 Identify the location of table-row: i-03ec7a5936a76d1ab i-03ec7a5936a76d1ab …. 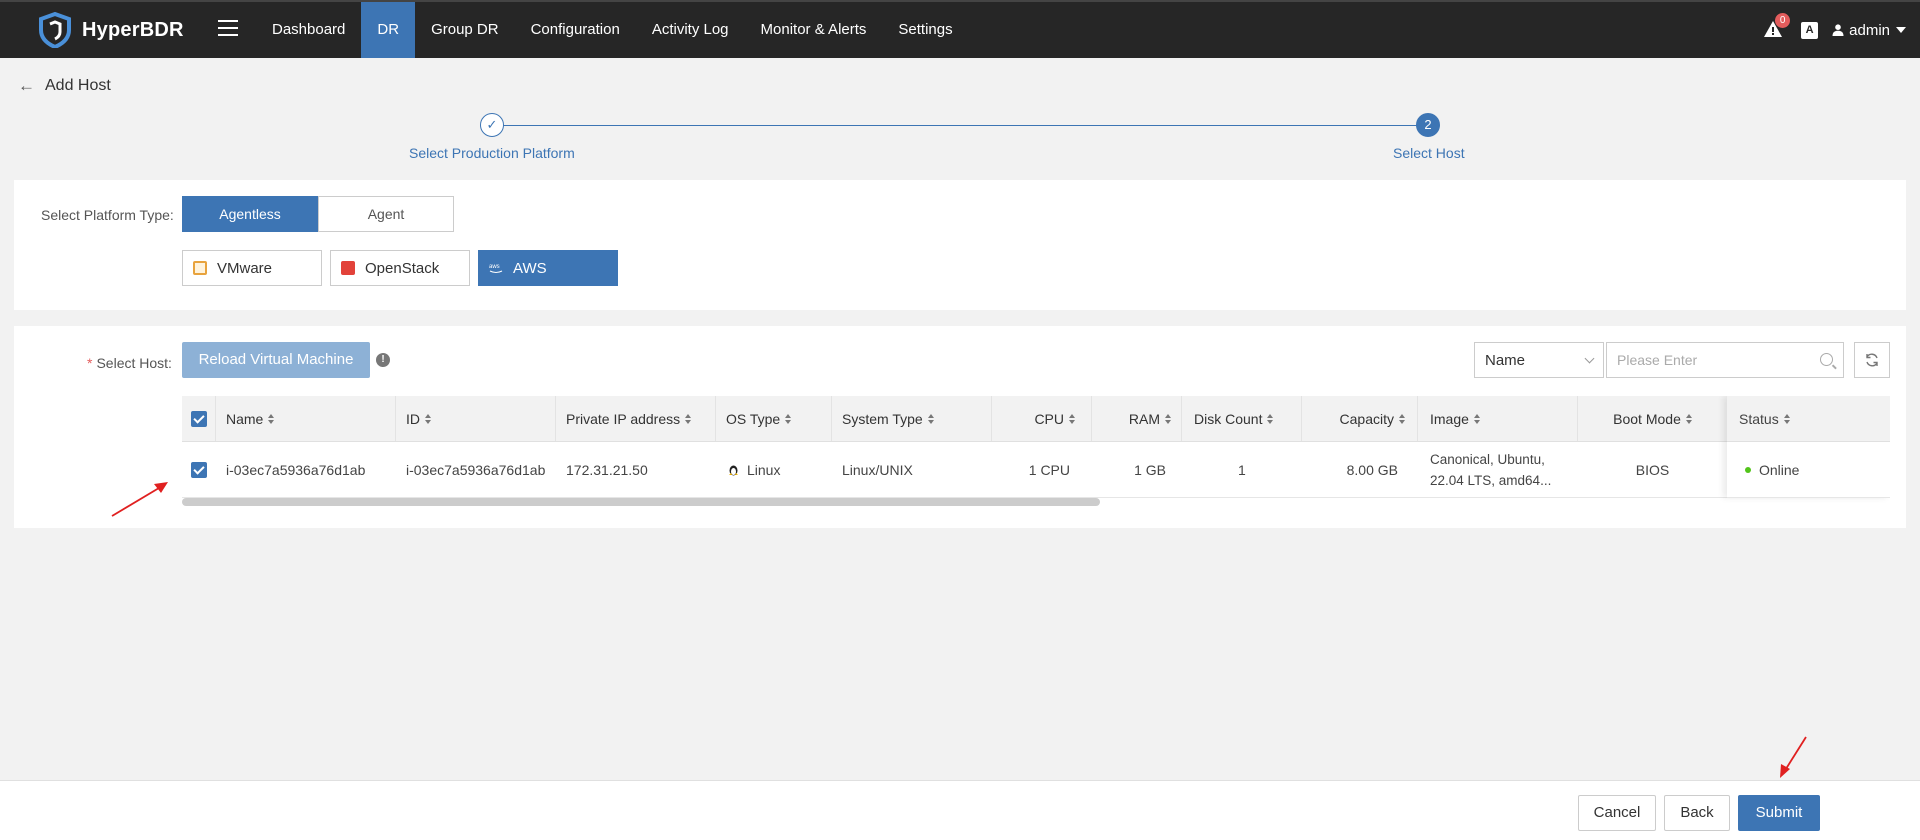
(1036, 470).